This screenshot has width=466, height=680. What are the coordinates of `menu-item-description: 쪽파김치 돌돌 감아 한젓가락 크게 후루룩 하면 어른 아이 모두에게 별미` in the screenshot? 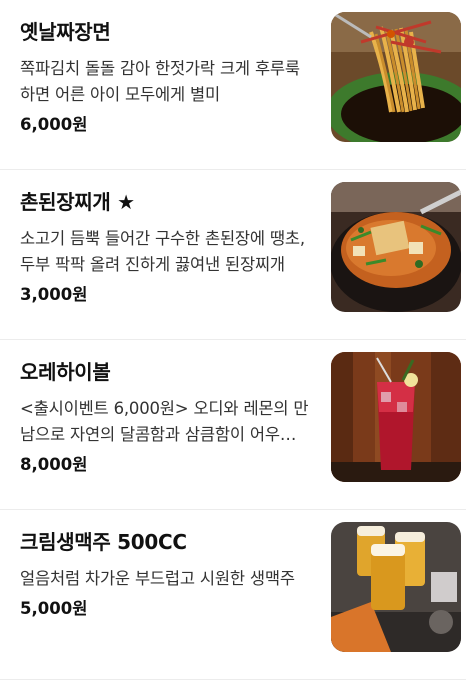 It's located at (160, 81).